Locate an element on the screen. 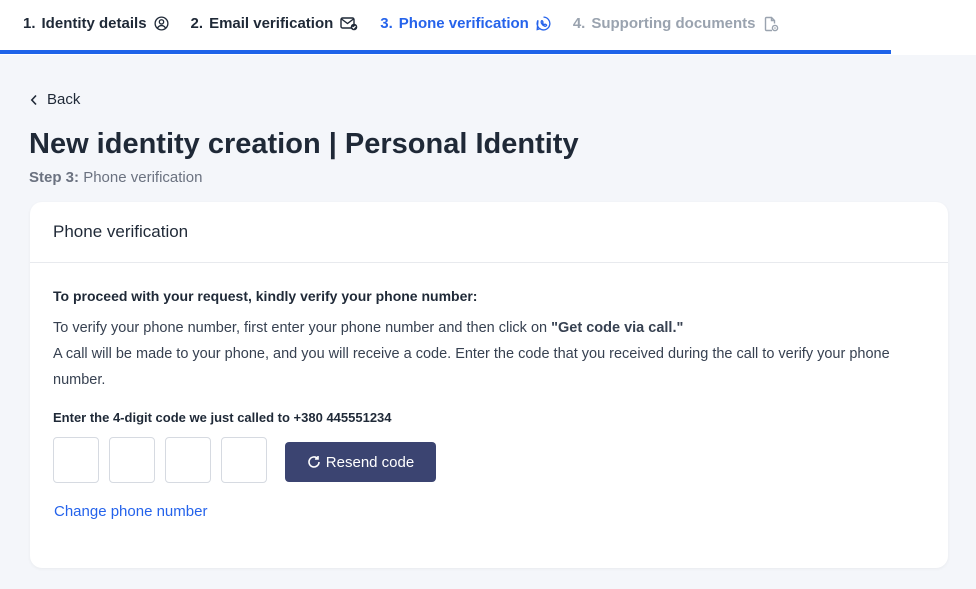 The width and height of the screenshot is (976, 589). step-label: Phone verification is located at coordinates (463, 23).